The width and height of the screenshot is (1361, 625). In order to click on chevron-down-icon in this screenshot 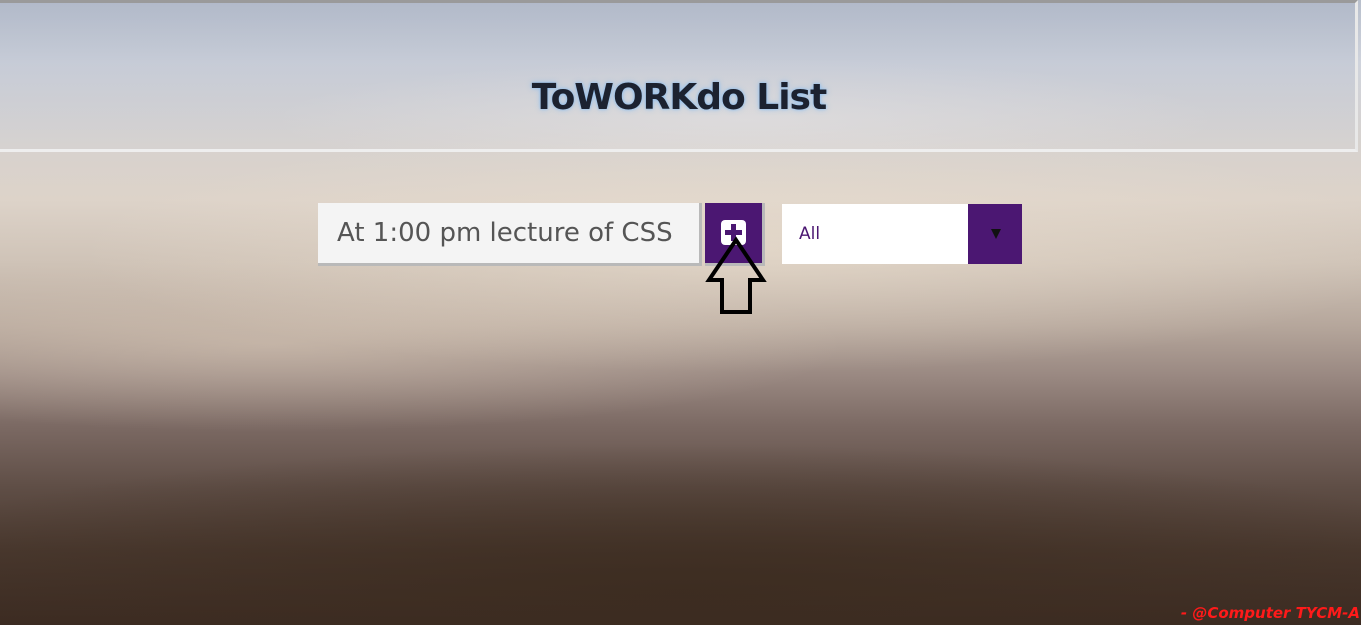, I will do `click(996, 234)`.